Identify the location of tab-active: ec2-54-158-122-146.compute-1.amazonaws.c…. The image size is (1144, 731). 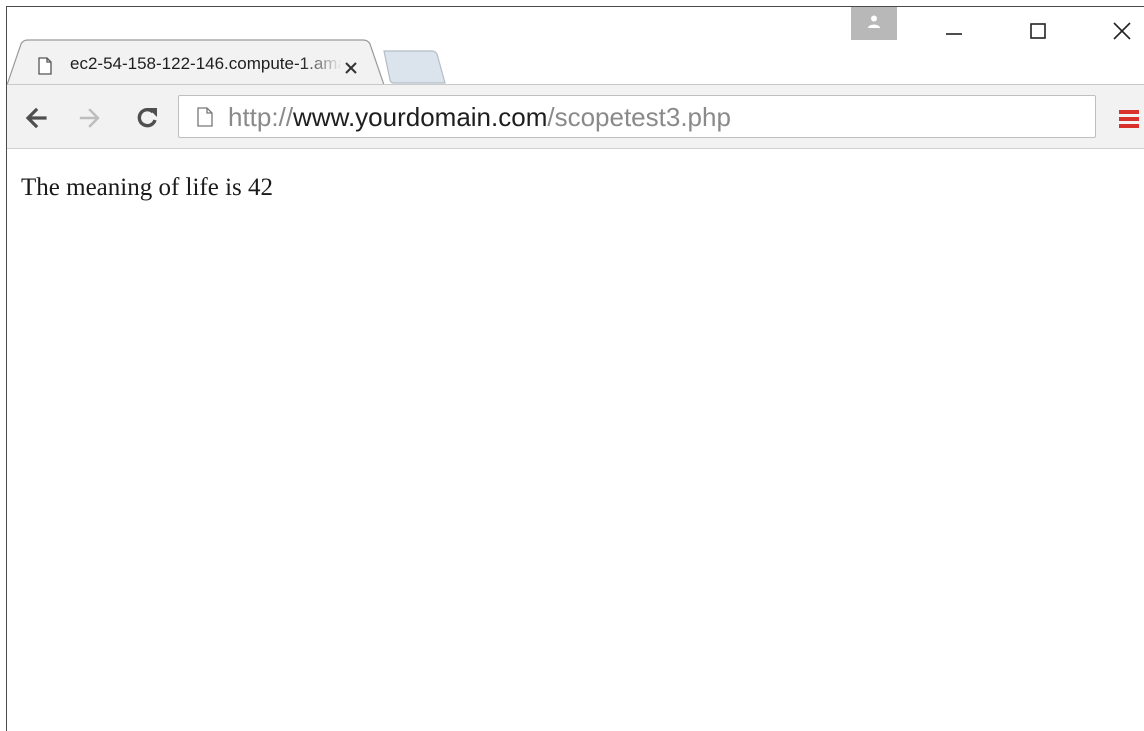
(196, 62).